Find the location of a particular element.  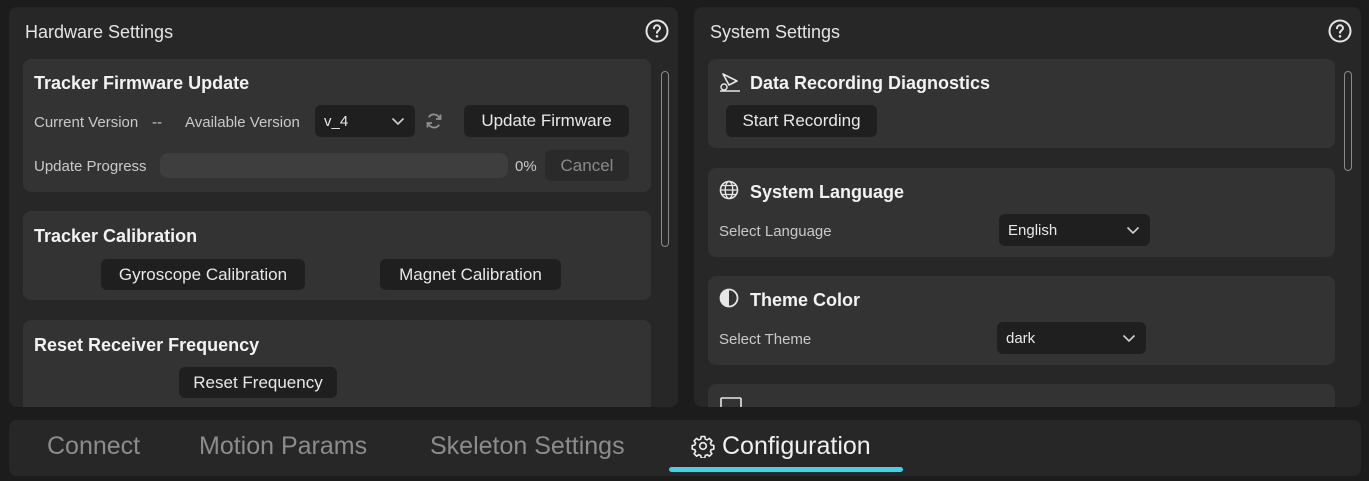

current-version-value: -- is located at coordinates (157, 122).